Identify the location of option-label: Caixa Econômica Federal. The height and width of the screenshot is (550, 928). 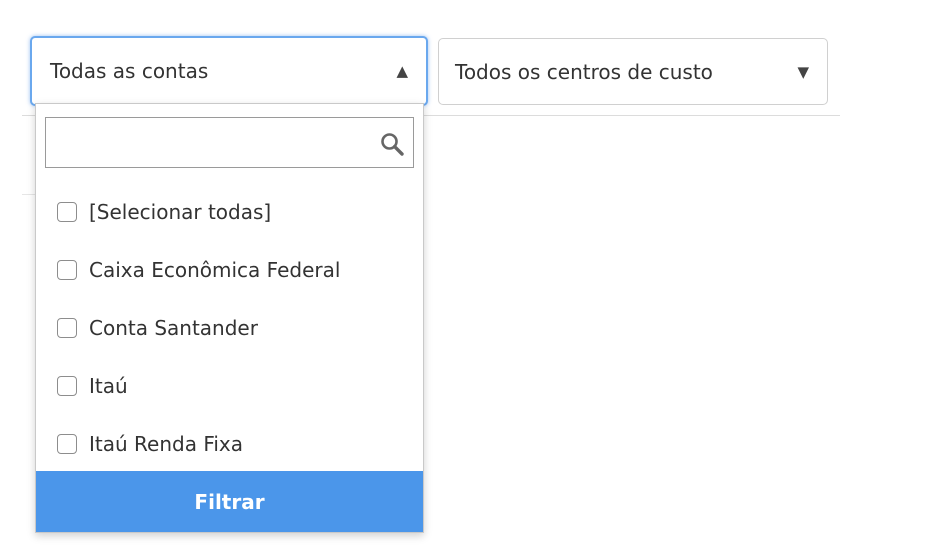
(215, 270).